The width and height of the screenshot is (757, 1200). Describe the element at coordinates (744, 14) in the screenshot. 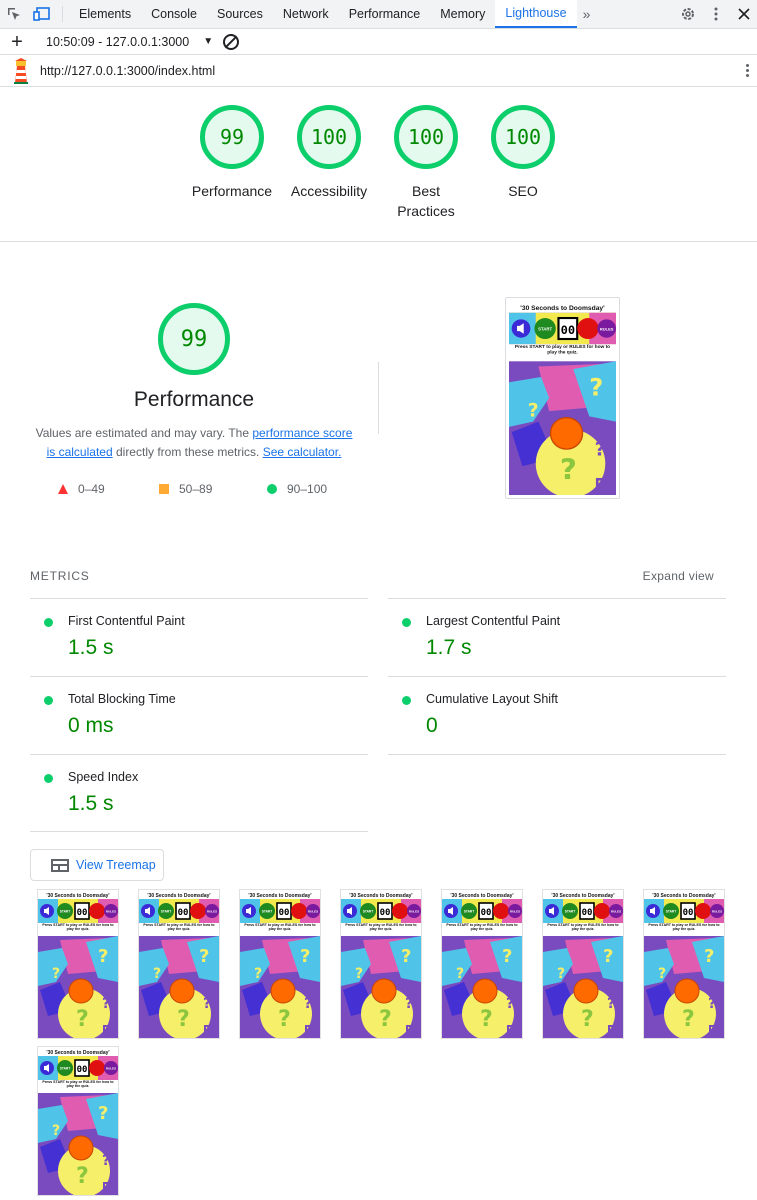

I see `close-icon` at that location.